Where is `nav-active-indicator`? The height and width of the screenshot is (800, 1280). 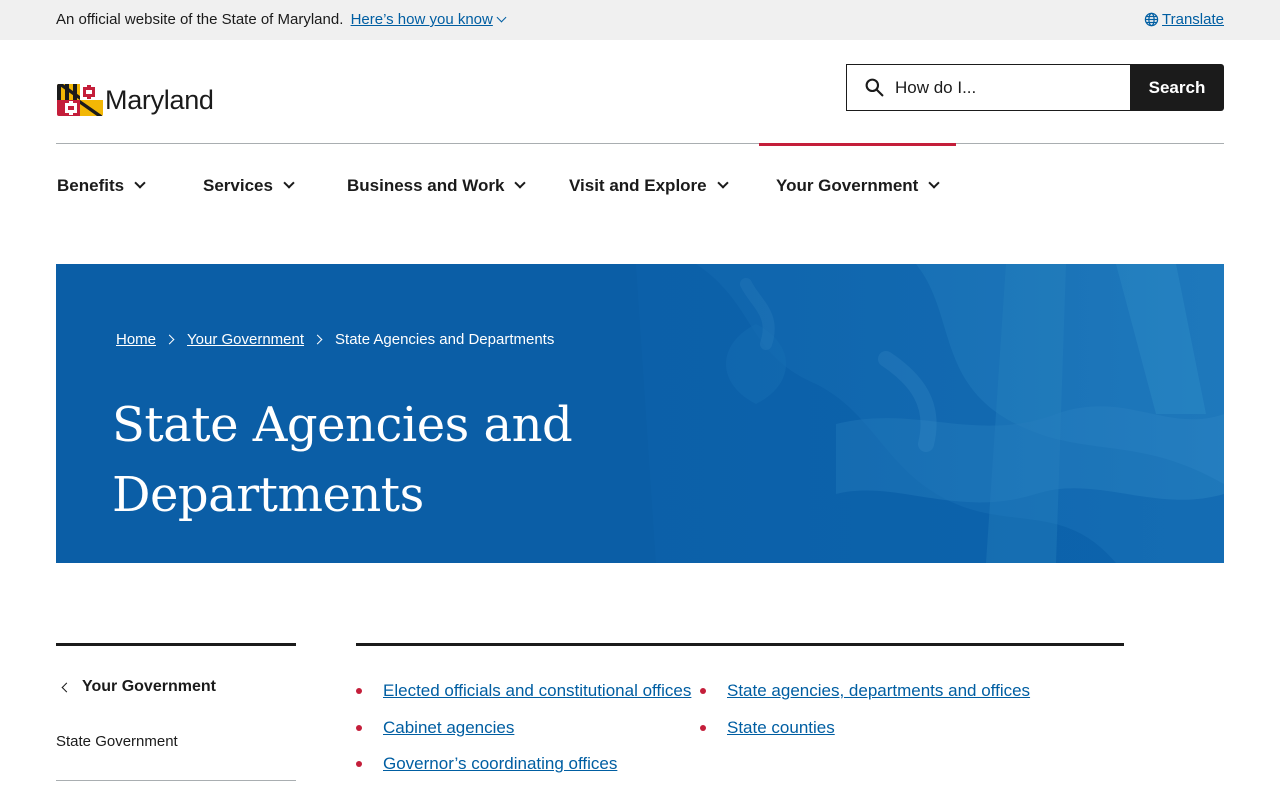
nav-active-indicator is located at coordinates (857, 144).